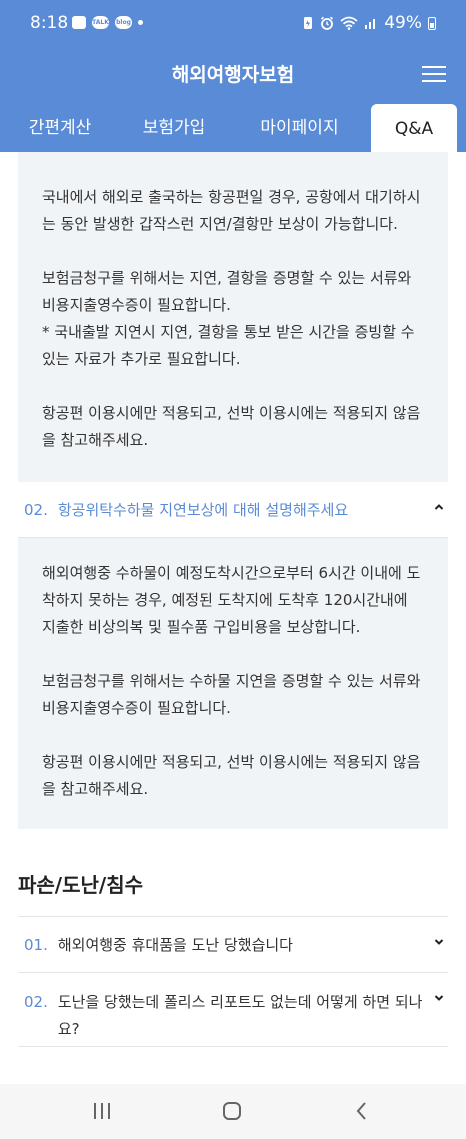 This screenshot has width=466, height=1139. I want to click on question-number: 01., so click(36, 944).